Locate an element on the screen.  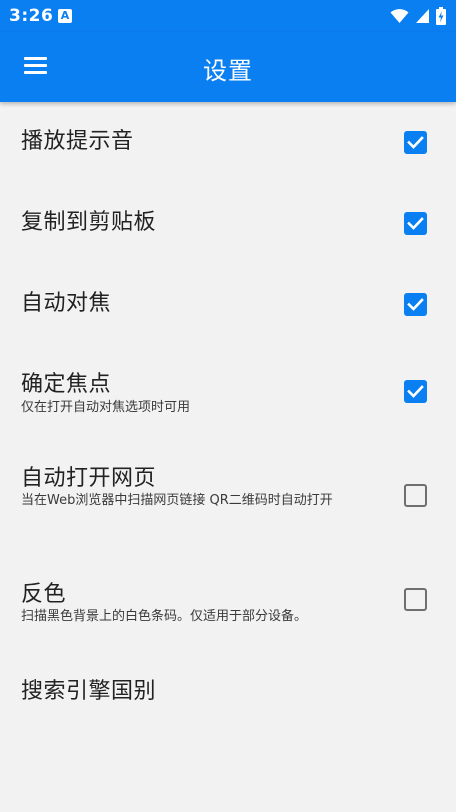
setting-title: 自动对焦 is located at coordinates (66, 303).